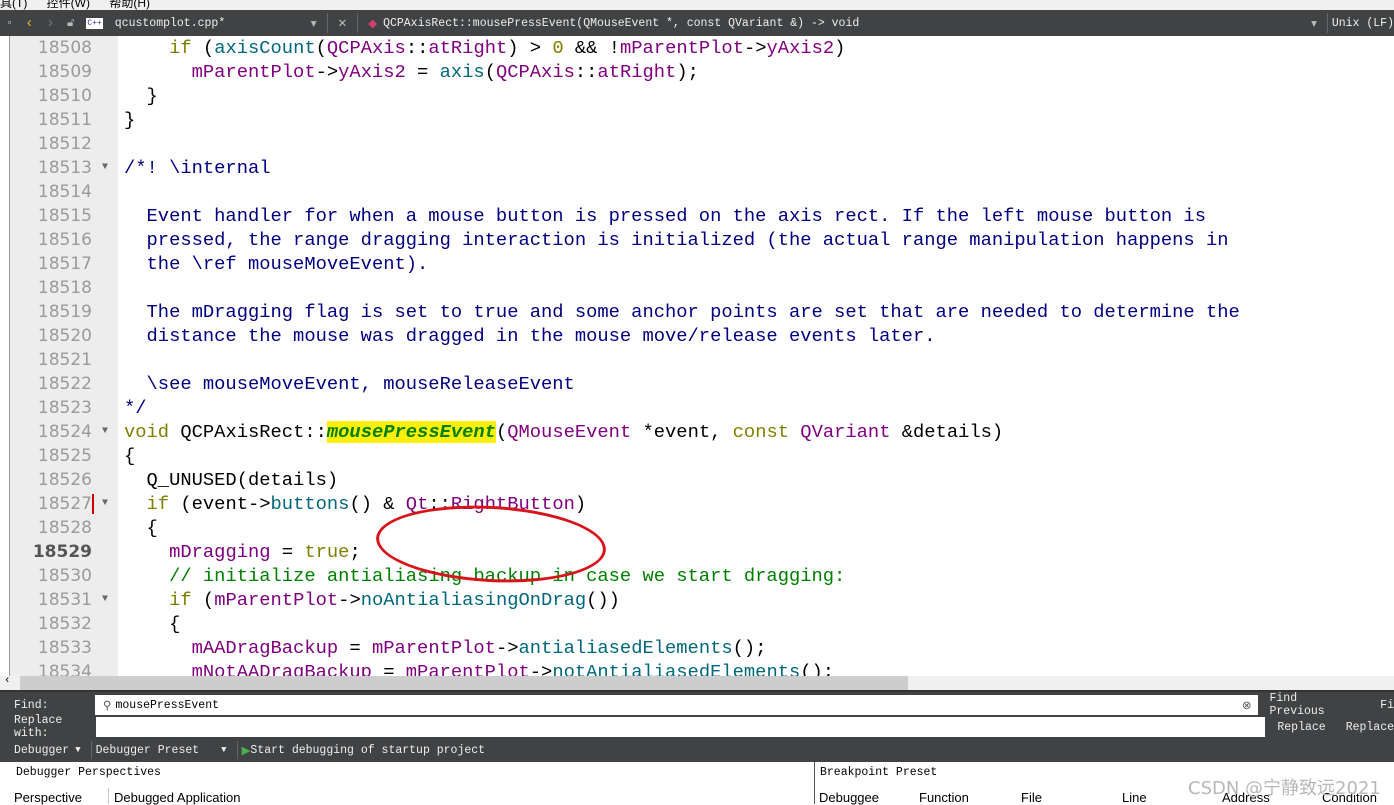 This screenshot has height=805, width=1394. I want to click on code-token: Q_UNUSED(details), so click(231, 480).